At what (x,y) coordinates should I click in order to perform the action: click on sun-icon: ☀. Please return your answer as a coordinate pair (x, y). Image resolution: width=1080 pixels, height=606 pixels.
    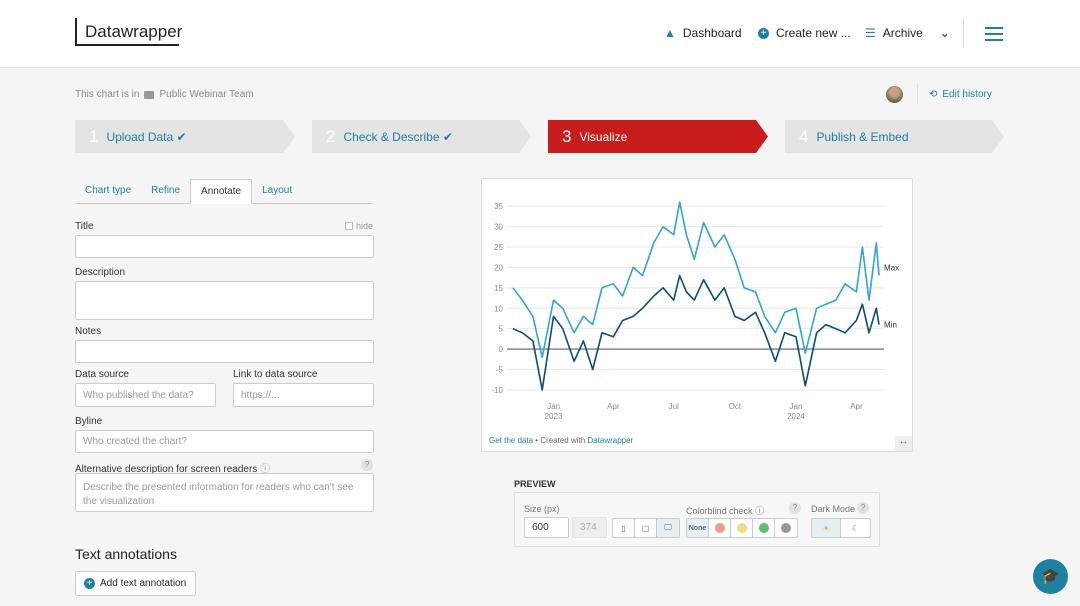
    Looking at the image, I should click on (826, 528).